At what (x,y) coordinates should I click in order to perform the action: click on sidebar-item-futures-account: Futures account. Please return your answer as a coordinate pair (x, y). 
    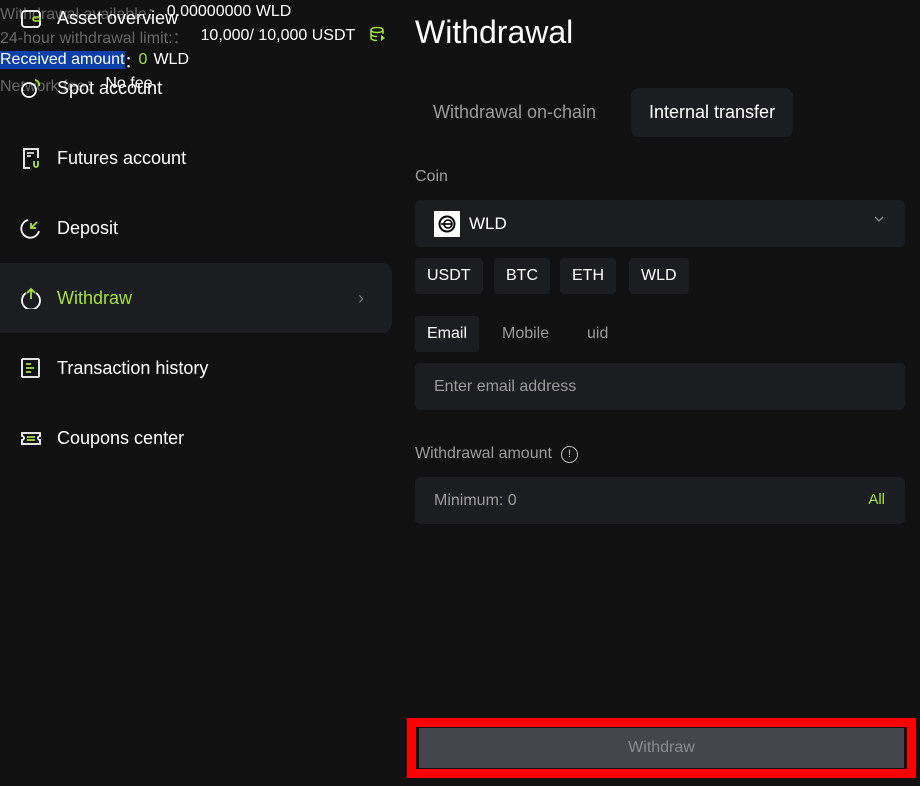
    Looking at the image, I should click on (196, 158).